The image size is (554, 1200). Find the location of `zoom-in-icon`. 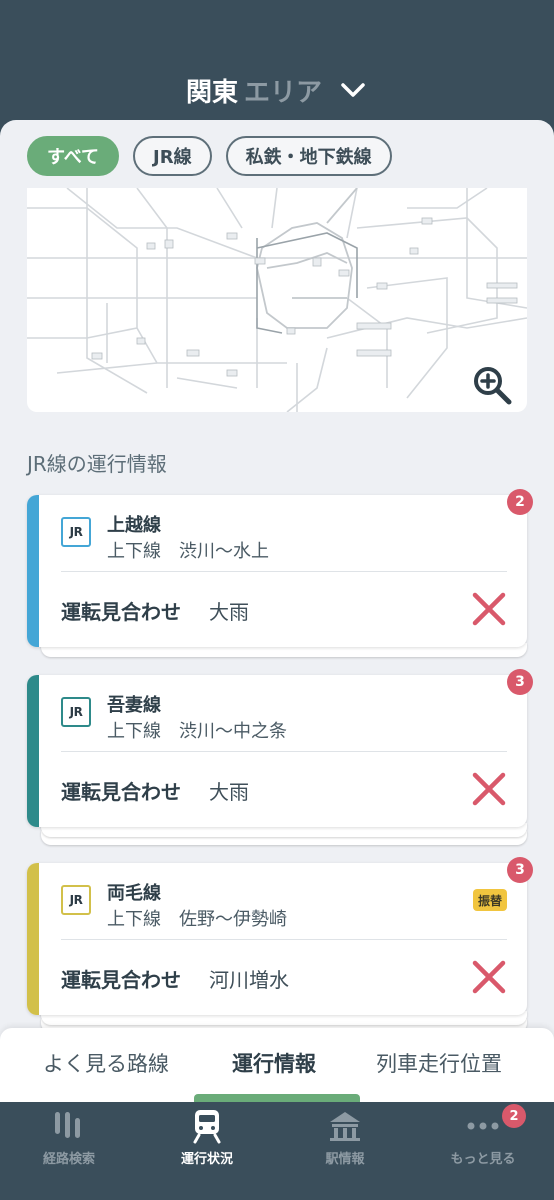

zoom-in-icon is located at coordinates (492, 385).